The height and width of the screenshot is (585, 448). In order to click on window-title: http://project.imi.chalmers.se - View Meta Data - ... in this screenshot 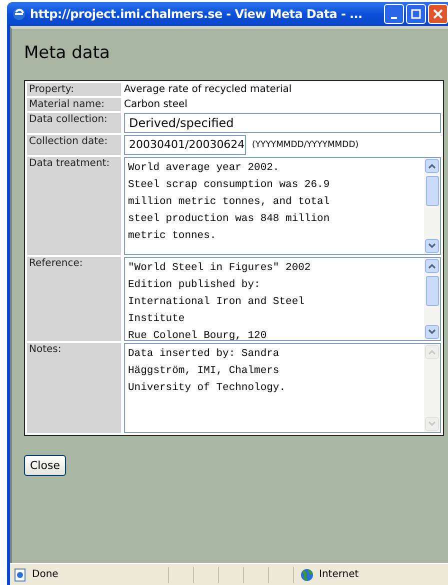, I will do `click(197, 14)`.